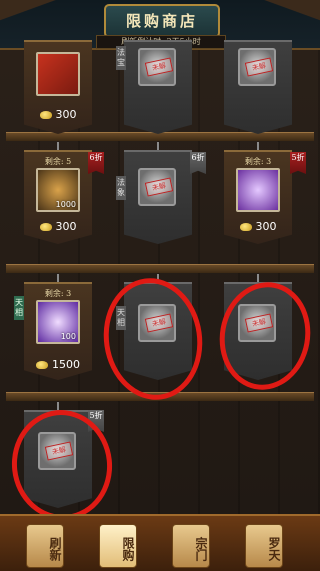 Image resolution: width=320 pixels, height=571 pixels. I want to click on shelf, so click(160, 268).